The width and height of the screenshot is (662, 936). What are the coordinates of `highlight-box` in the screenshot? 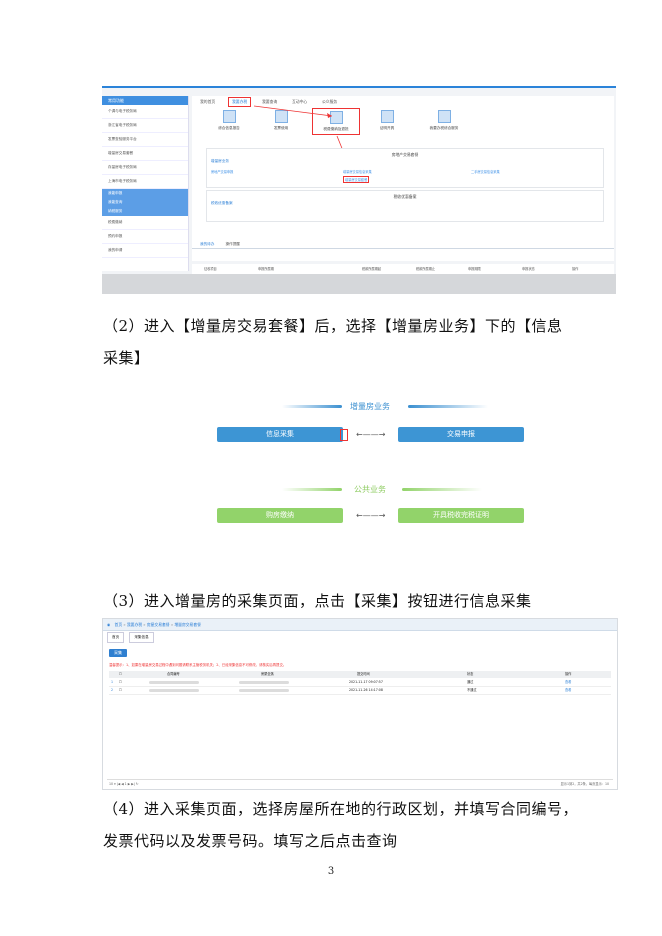 It's located at (344, 435).